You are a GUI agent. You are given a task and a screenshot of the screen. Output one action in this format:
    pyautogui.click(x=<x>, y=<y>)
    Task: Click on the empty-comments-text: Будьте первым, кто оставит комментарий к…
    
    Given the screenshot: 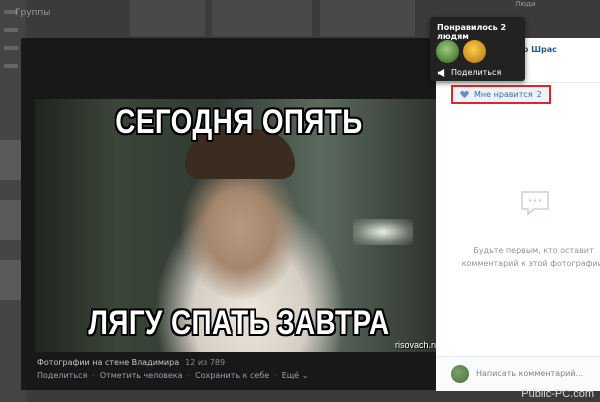 What is the action you would take?
    pyautogui.click(x=530, y=257)
    